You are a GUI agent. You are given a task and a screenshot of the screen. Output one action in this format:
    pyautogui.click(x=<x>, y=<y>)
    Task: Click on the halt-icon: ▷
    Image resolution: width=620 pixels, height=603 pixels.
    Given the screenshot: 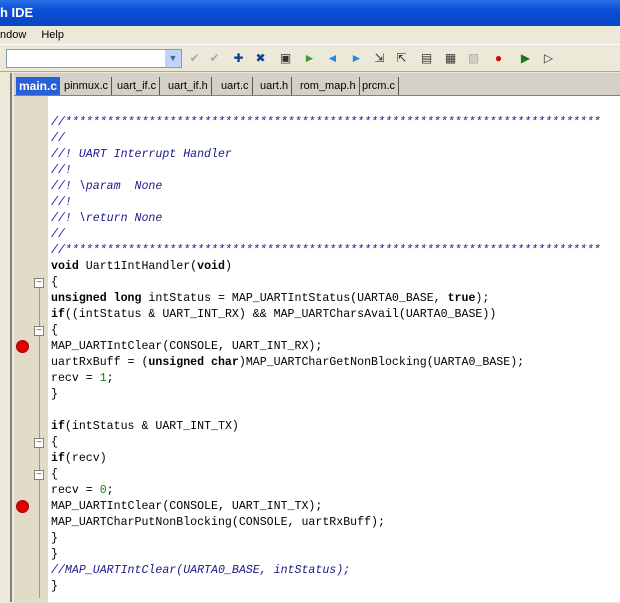 What is the action you would take?
    pyautogui.click(x=548, y=58)
    